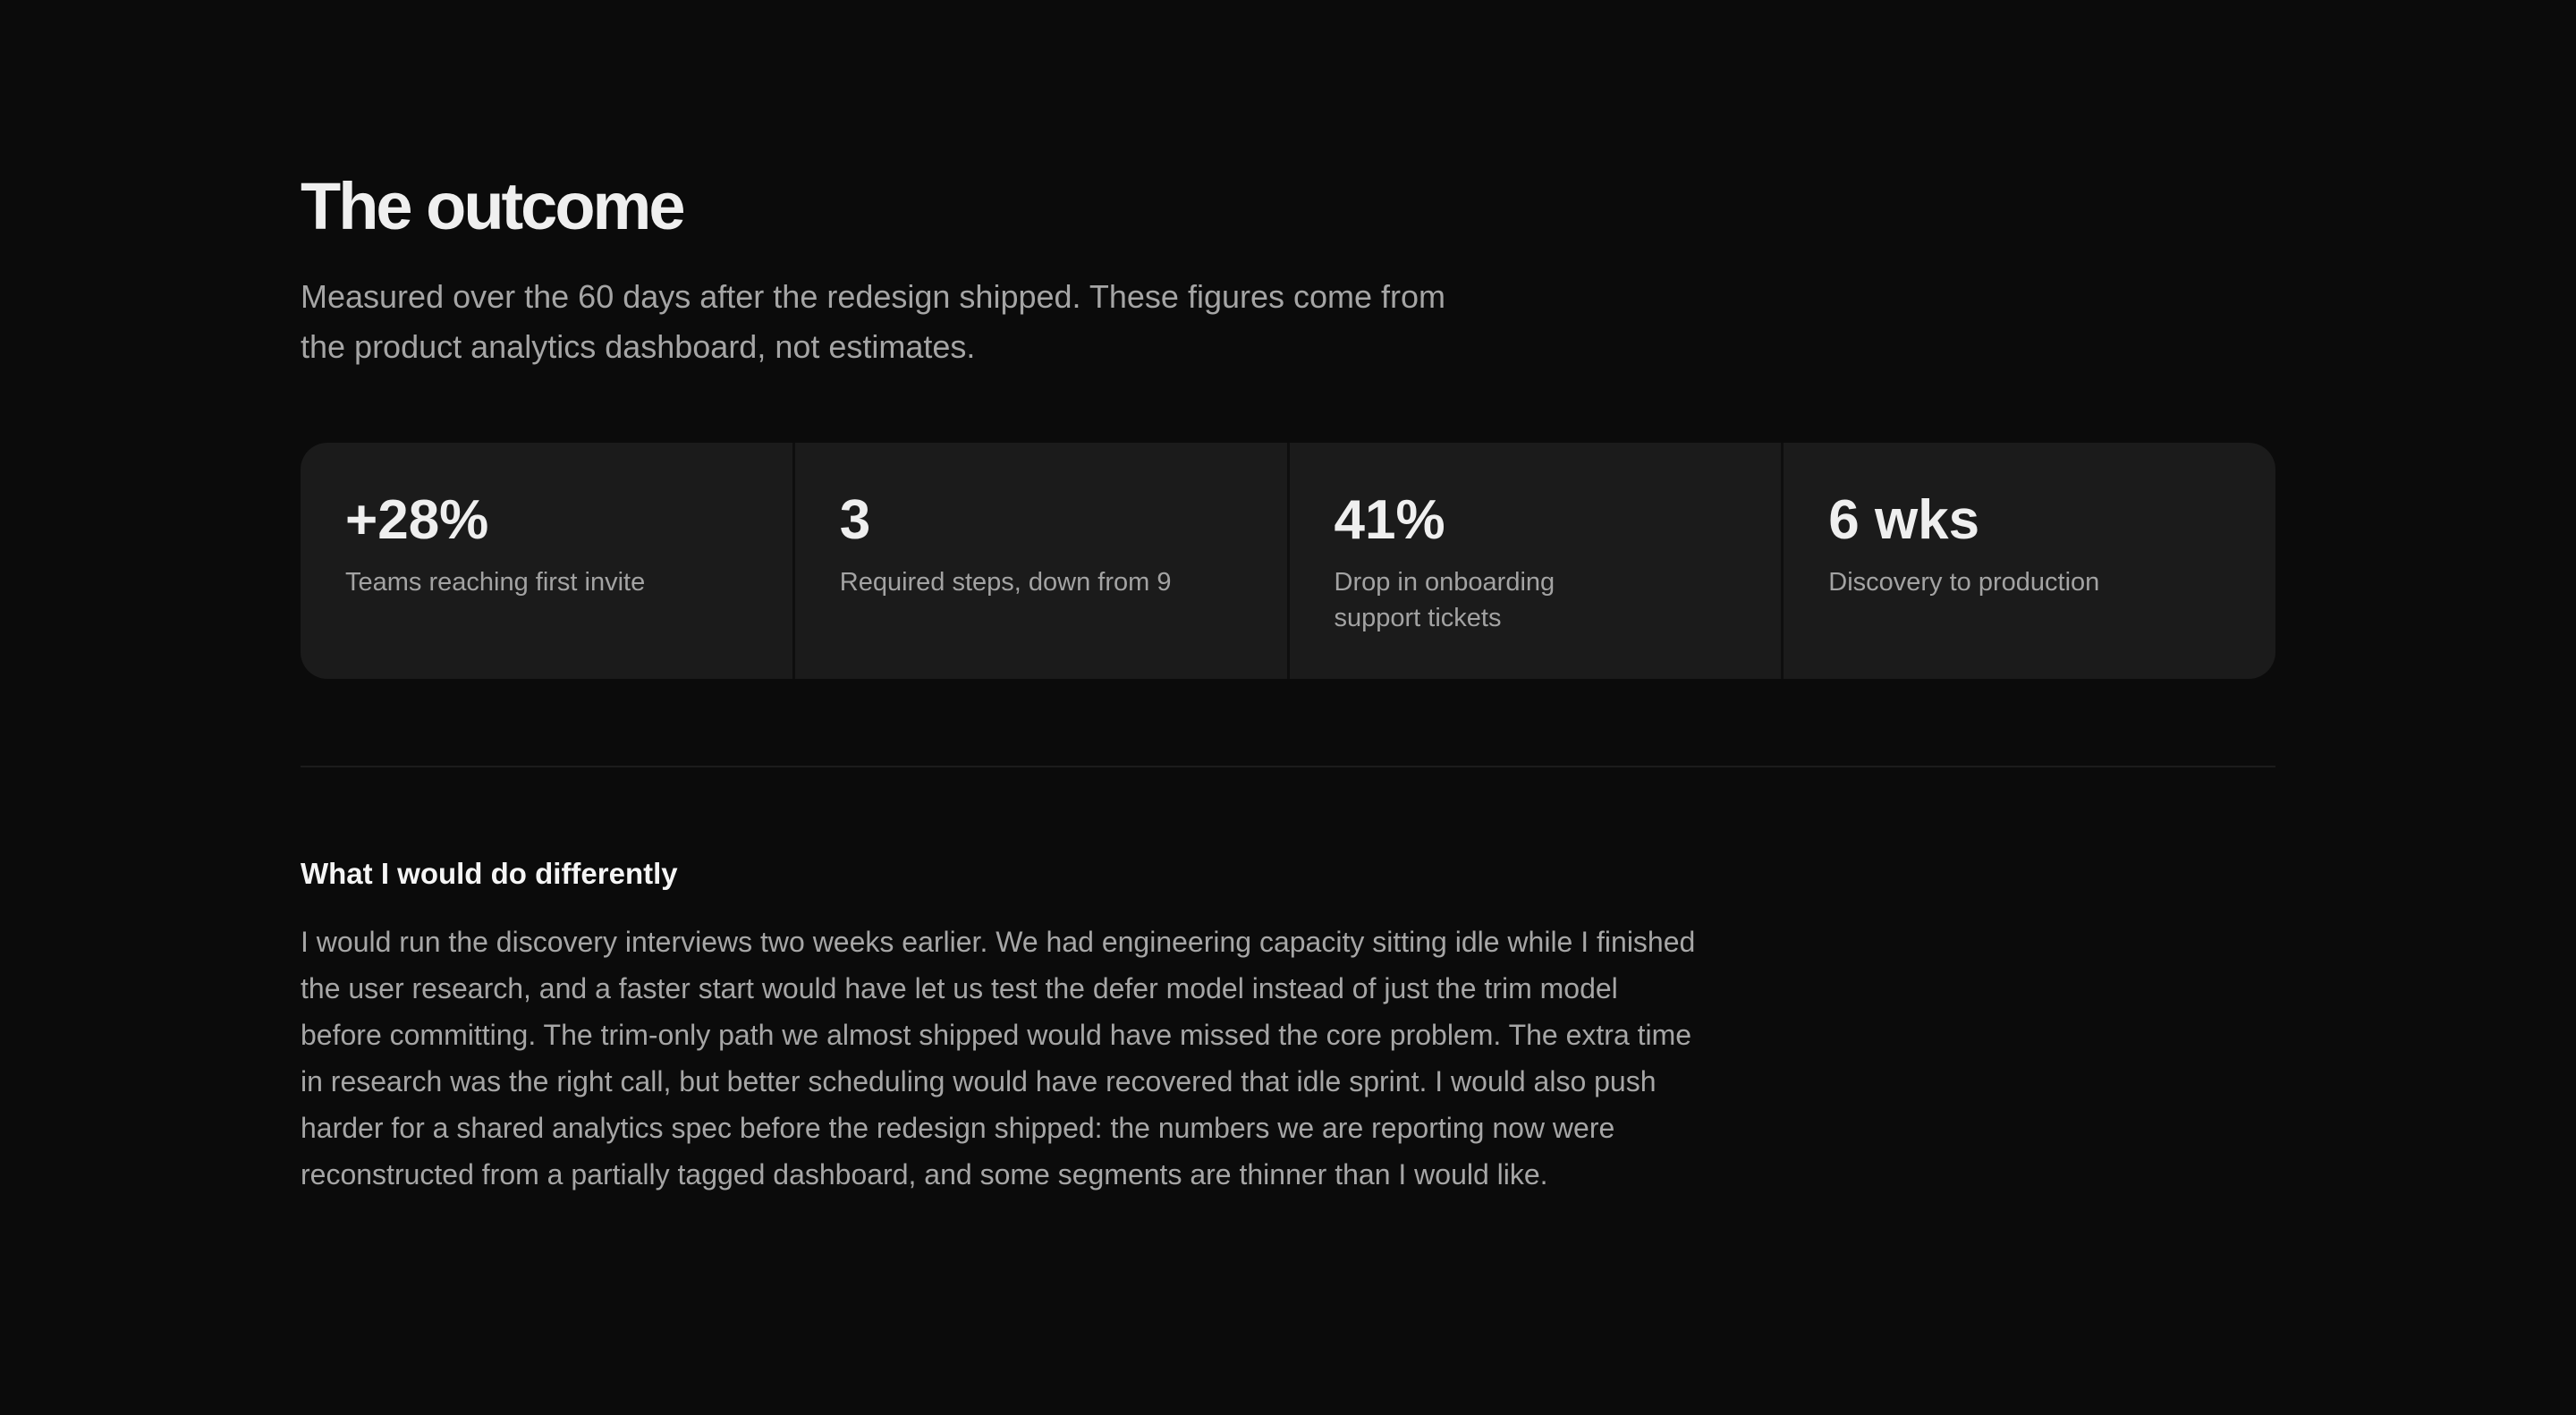 The width and height of the screenshot is (2576, 1415). I want to click on stat-value: +28%, so click(417, 520).